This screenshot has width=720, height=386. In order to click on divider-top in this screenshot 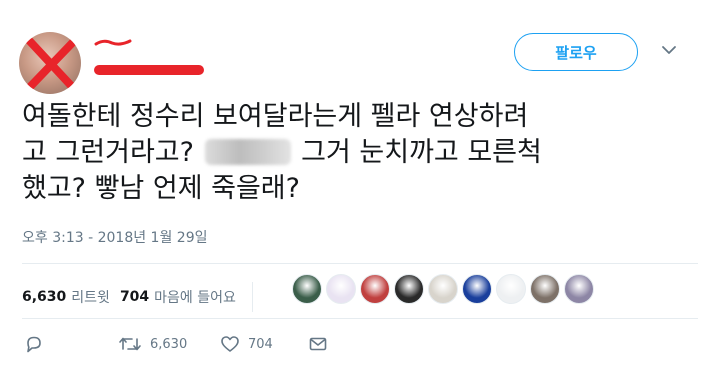, I will do `click(360, 263)`.